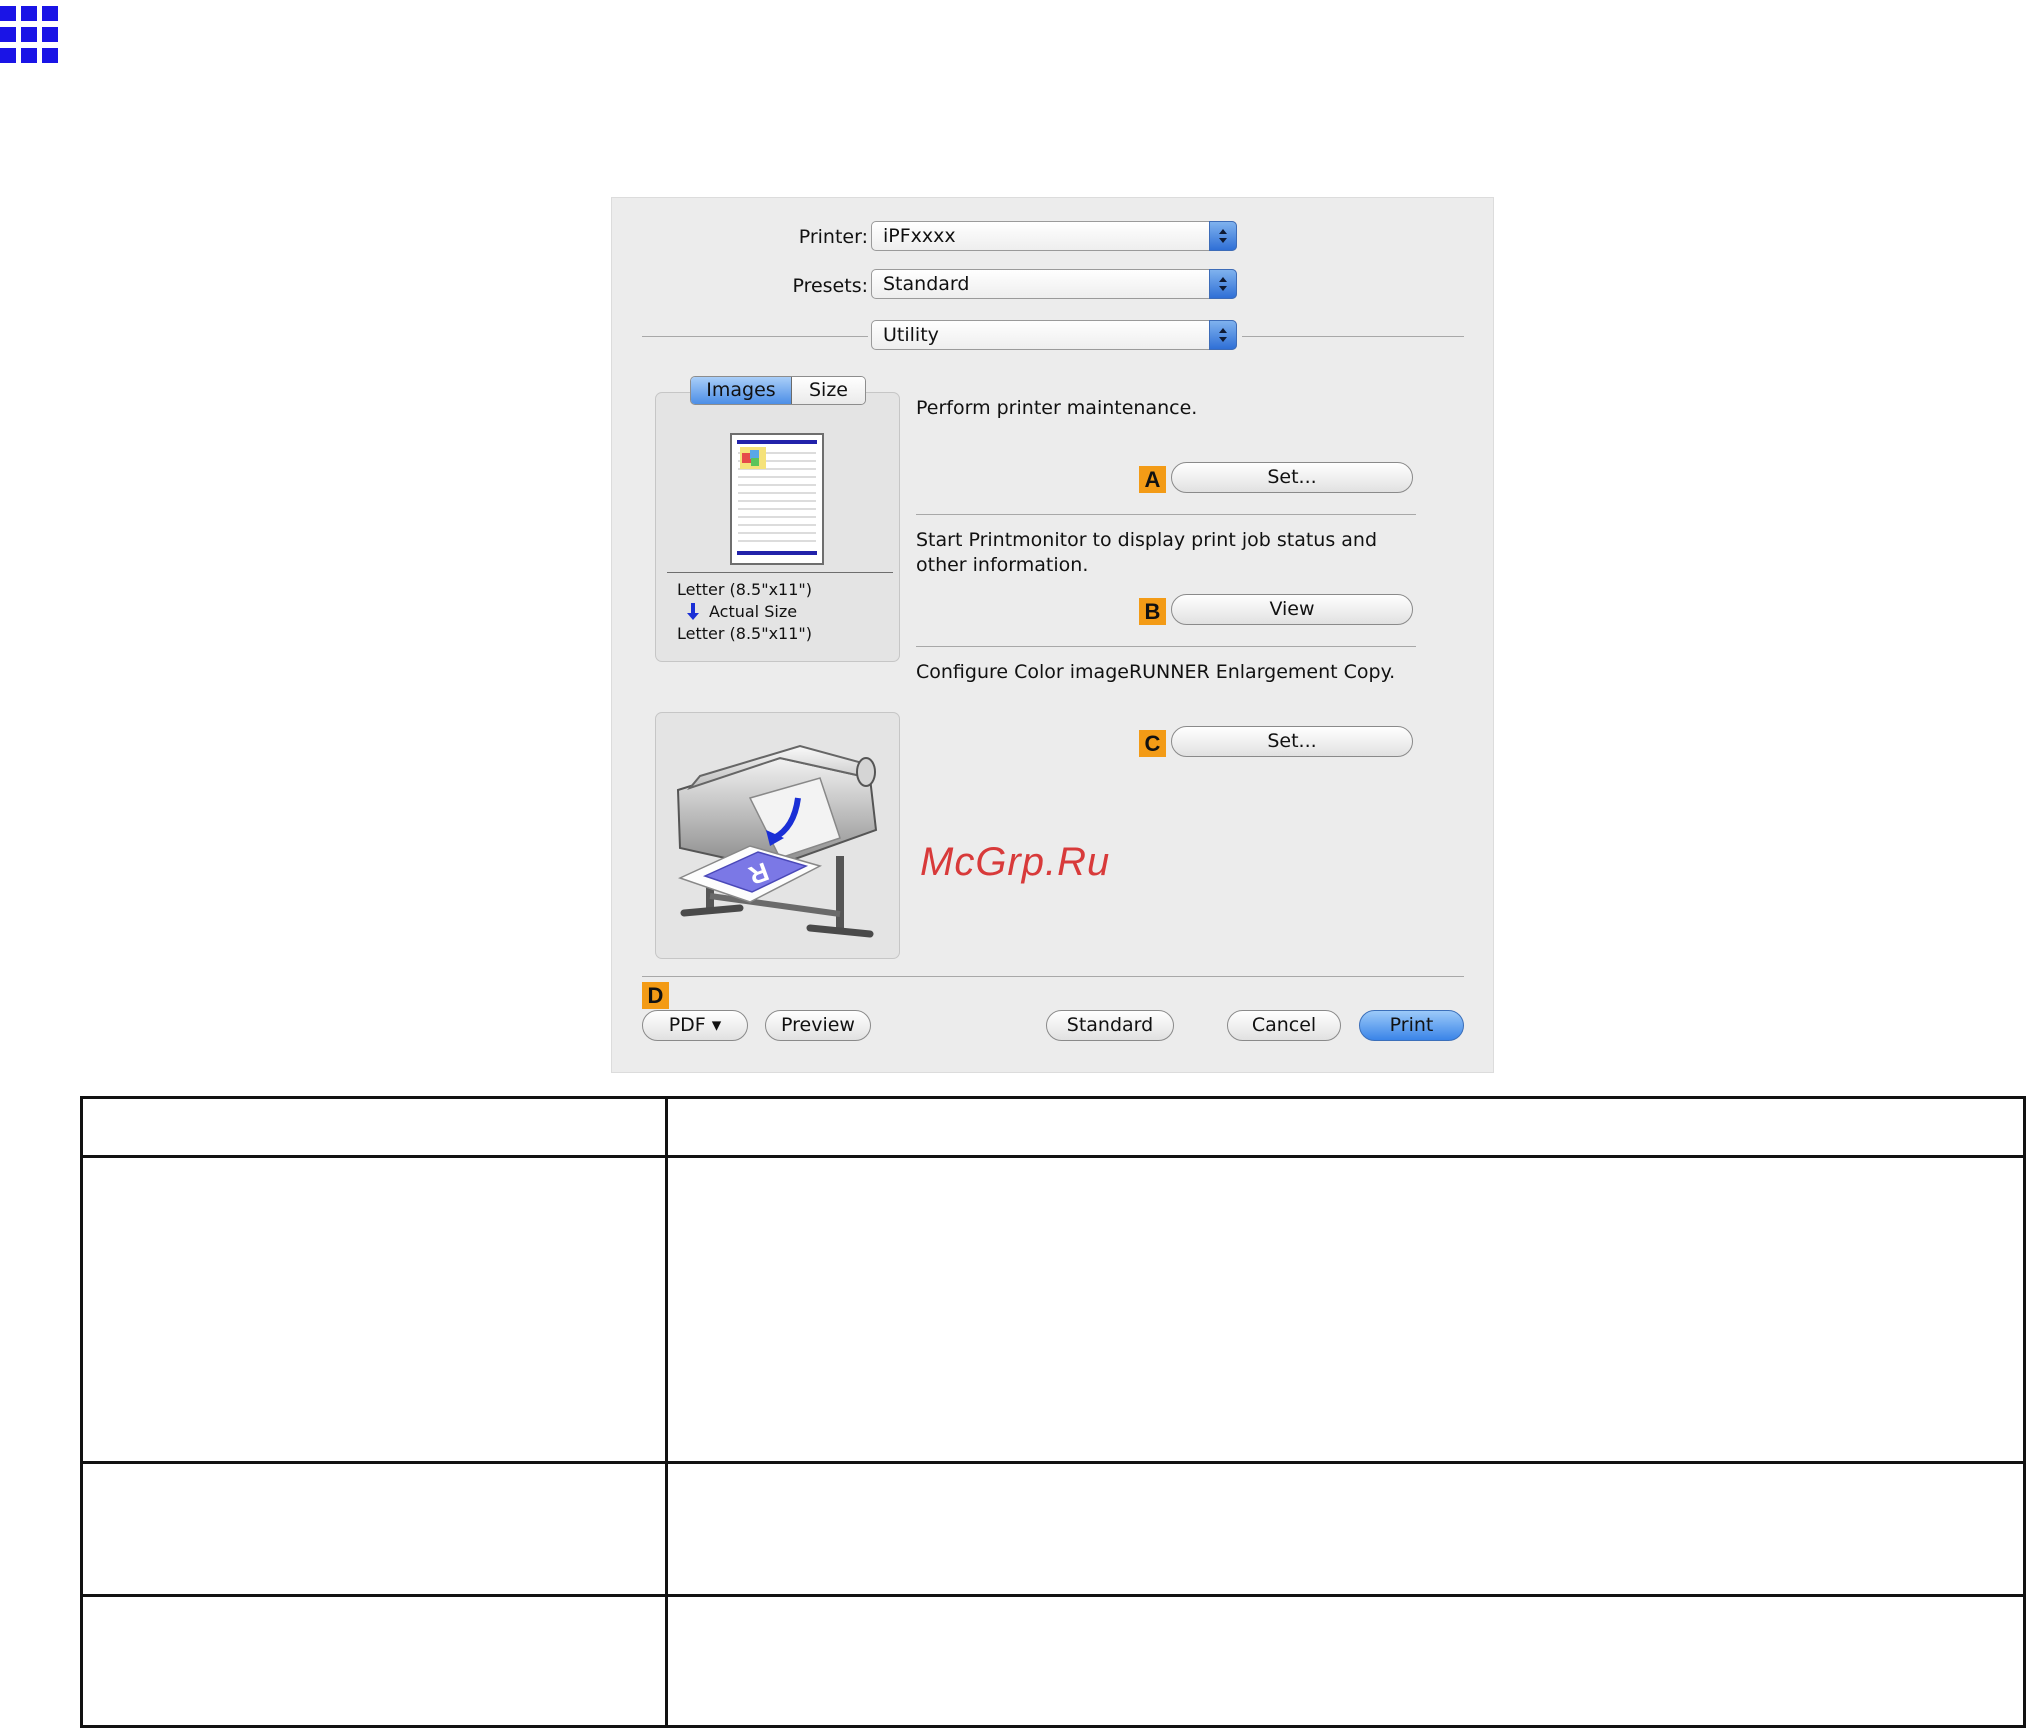  I want to click on paper-size-original: Letter (8.5"x11"), so click(745, 589).